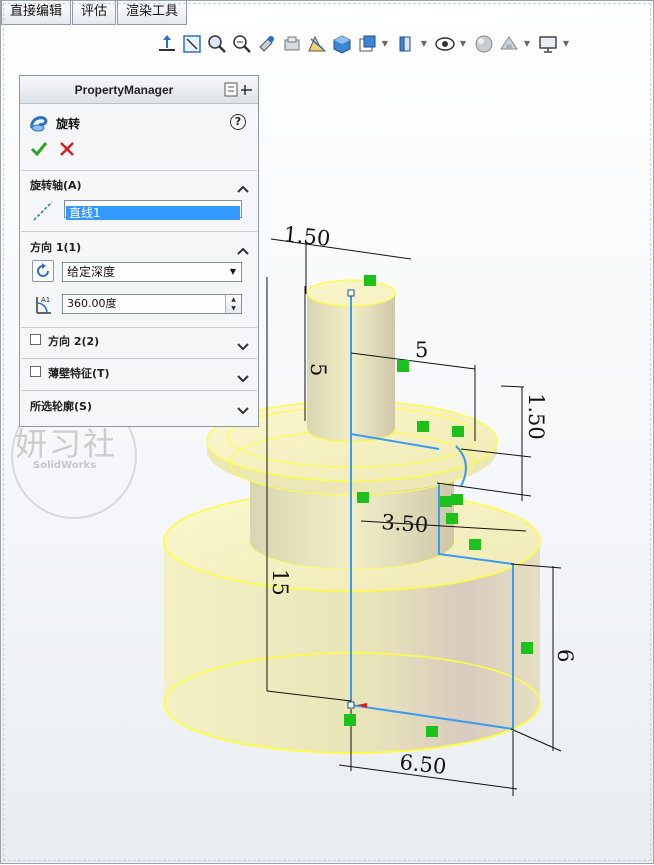 The height and width of the screenshot is (865, 654). What do you see at coordinates (61, 406) in the screenshot?
I see `section-contours-title: 所选轮廓(S)` at bounding box center [61, 406].